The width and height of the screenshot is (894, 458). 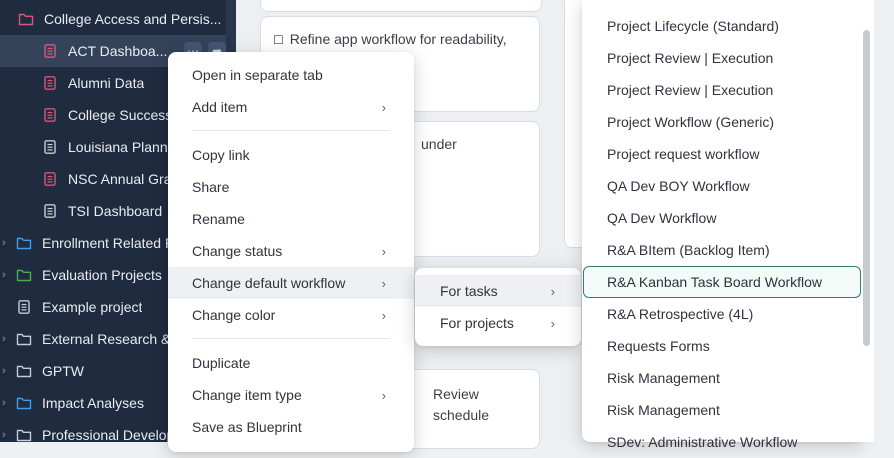 I want to click on workflow-option-label: Project request workflow, so click(x=683, y=154).